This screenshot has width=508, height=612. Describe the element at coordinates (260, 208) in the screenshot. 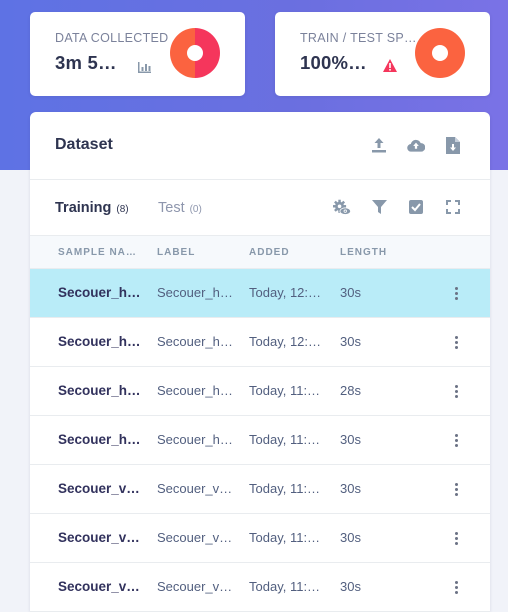

I see `sample-tabs-bar: Training (8) Test (0)` at that location.